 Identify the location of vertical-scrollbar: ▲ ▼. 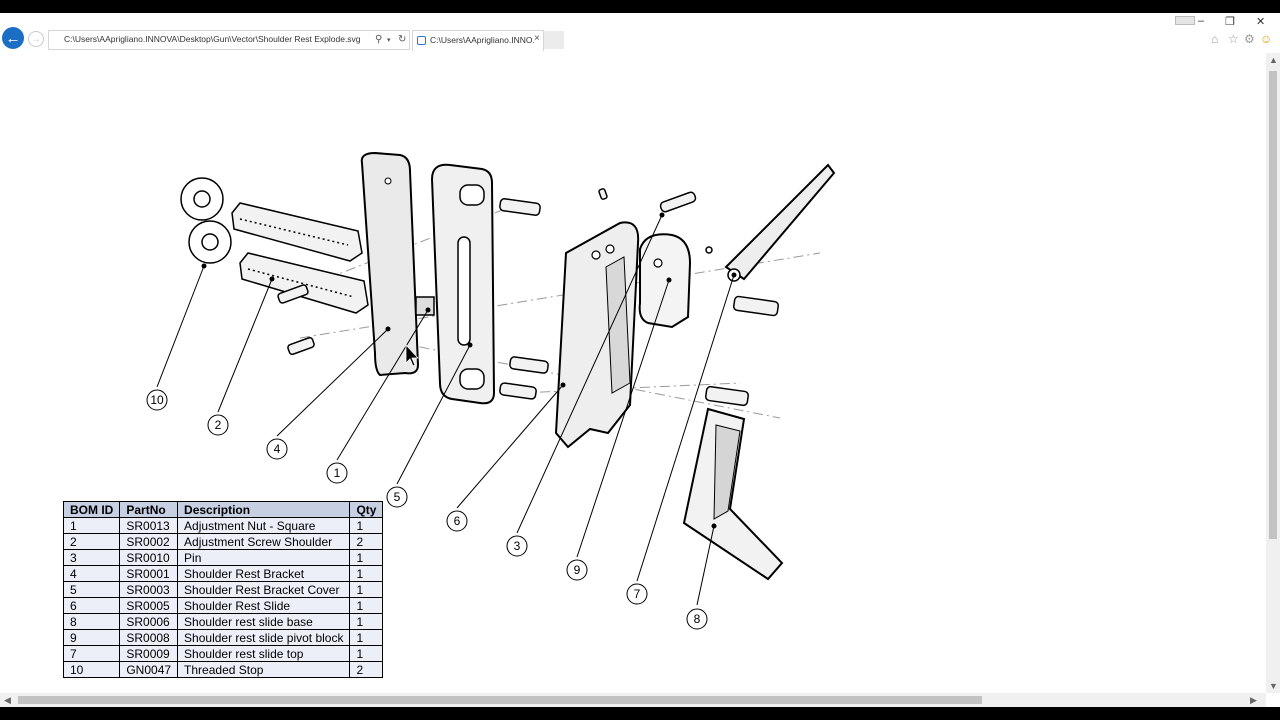
(1273, 373).